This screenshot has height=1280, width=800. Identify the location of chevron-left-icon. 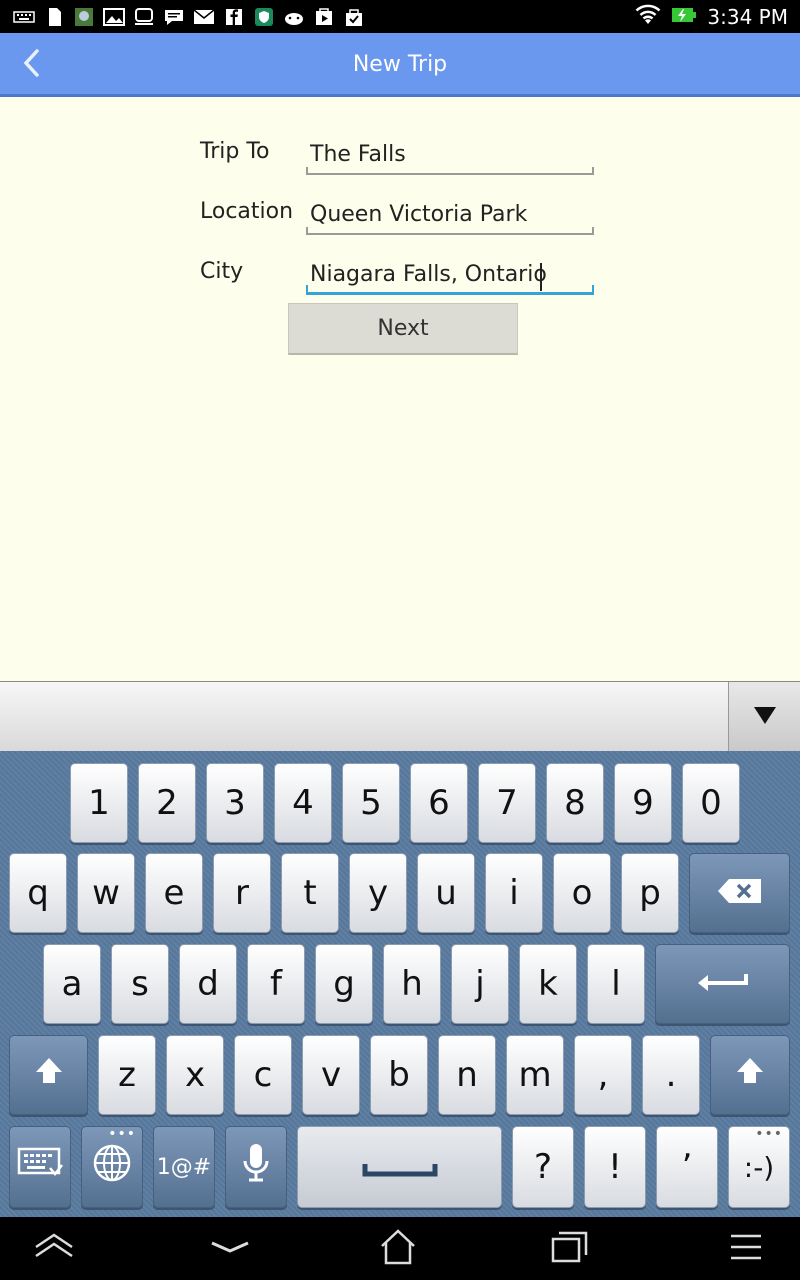
(32, 65).